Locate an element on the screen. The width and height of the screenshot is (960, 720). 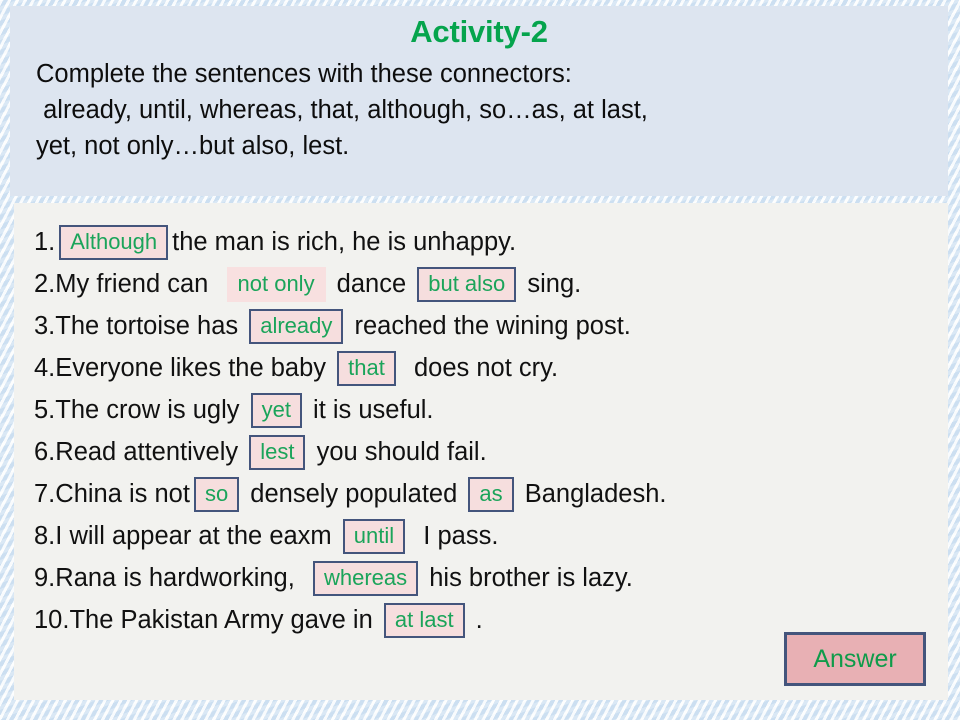
answer-chip: not only is located at coordinates (276, 284).